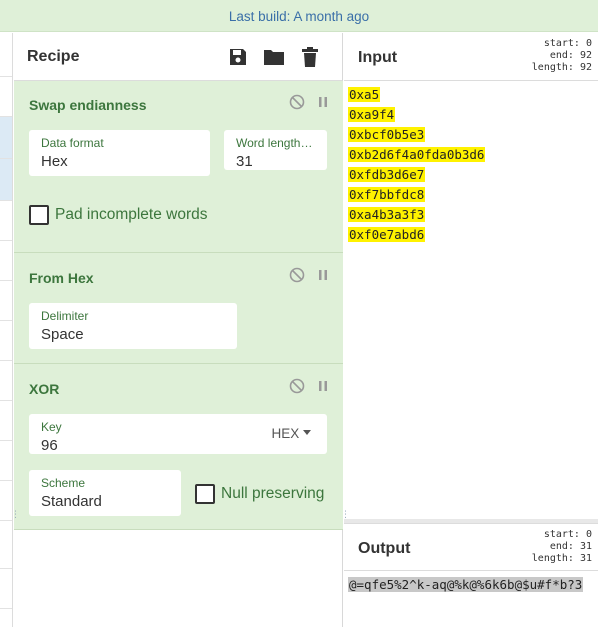 The height and width of the screenshot is (627, 598). What do you see at coordinates (274, 57) in the screenshot?
I see `folder-icon` at bounding box center [274, 57].